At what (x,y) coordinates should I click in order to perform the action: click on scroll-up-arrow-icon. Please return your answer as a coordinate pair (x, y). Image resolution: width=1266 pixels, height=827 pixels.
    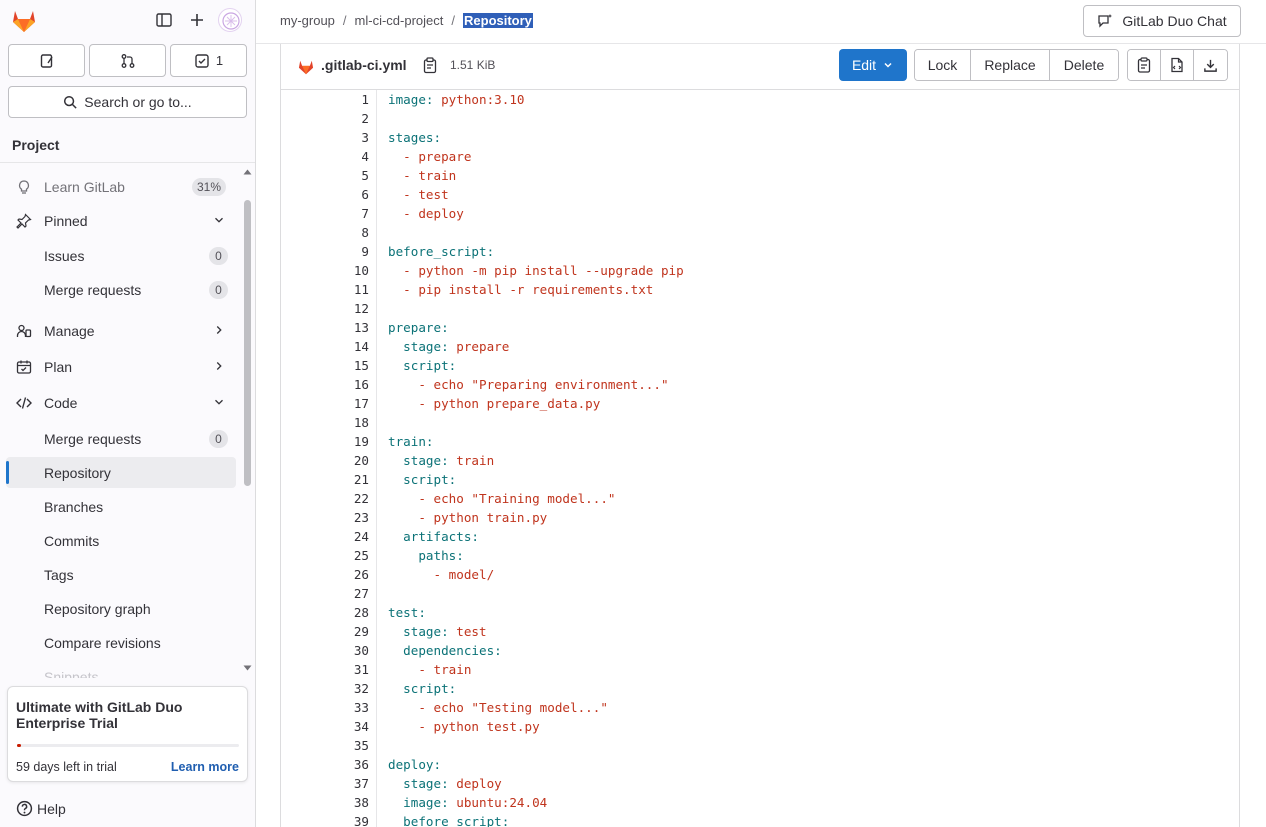
    Looking at the image, I should click on (247, 172).